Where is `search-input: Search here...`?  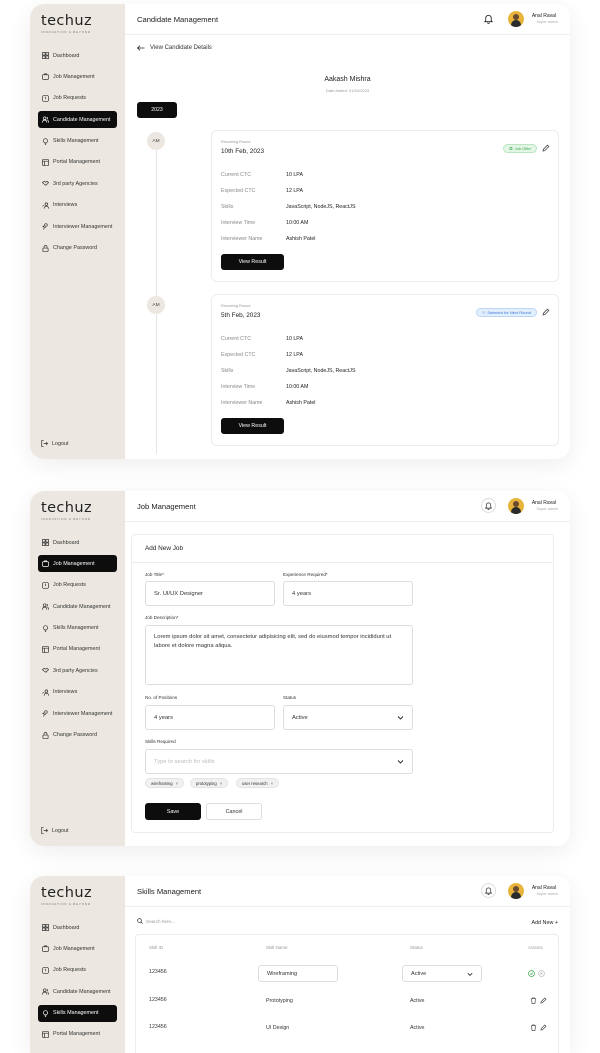
search-input: Search here... is located at coordinates (156, 921).